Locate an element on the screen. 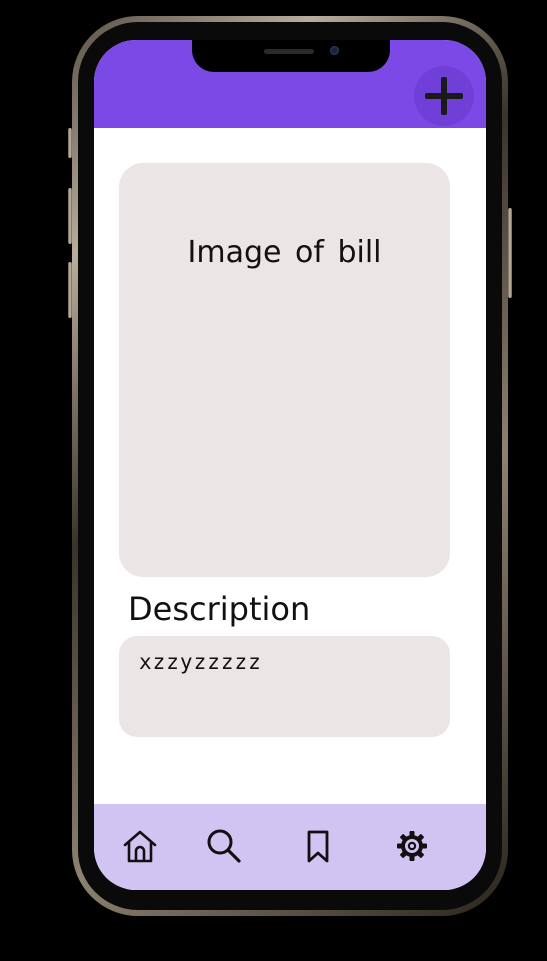  notch is located at coordinates (291, 56).